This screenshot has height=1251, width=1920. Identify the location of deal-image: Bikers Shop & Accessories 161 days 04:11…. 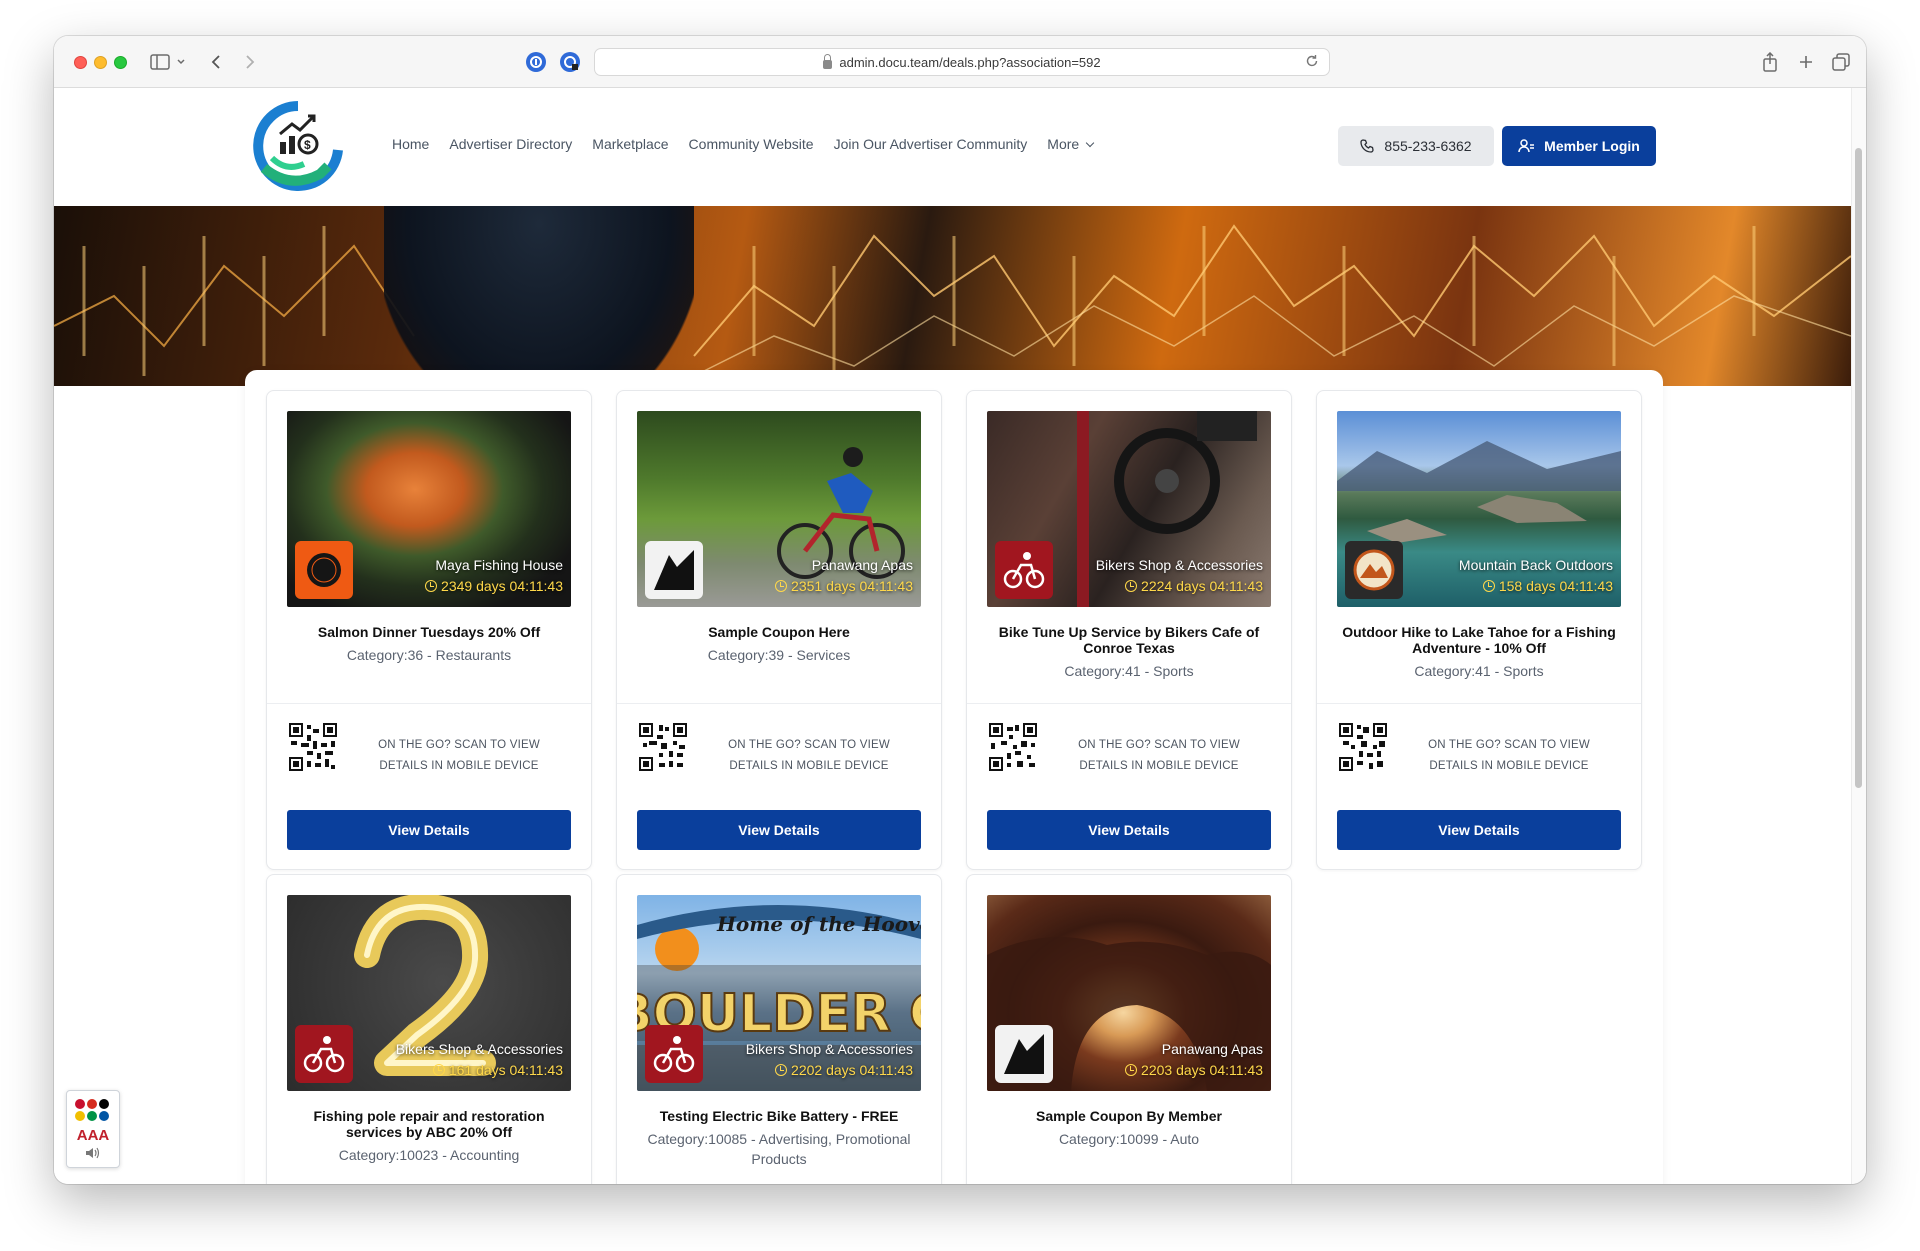
(429, 993).